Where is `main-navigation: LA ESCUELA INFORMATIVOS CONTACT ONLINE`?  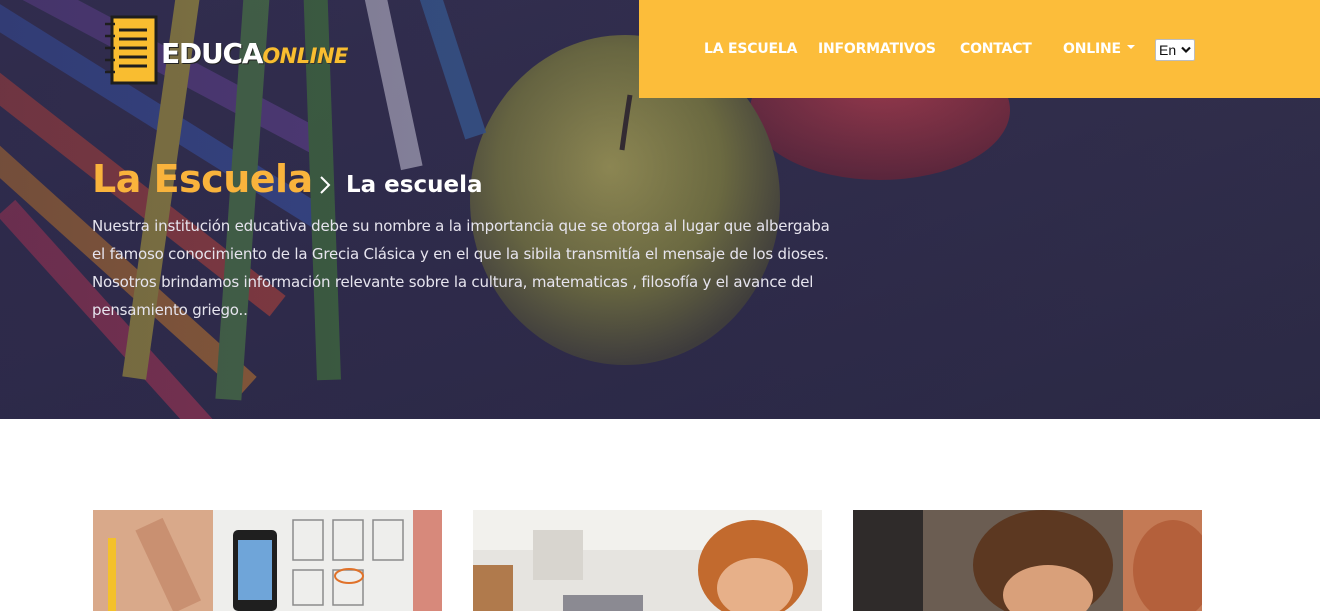
main-navigation: LA ESCUELA INFORMATIVOS CONTACT ONLINE is located at coordinates (979, 49).